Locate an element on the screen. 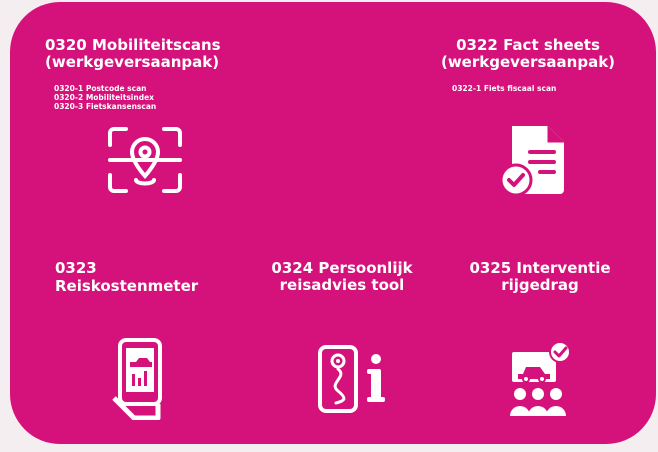 This screenshot has height=452, width=658. card-0320-item: 0320-3 Fietskansenscan is located at coordinates (105, 106).